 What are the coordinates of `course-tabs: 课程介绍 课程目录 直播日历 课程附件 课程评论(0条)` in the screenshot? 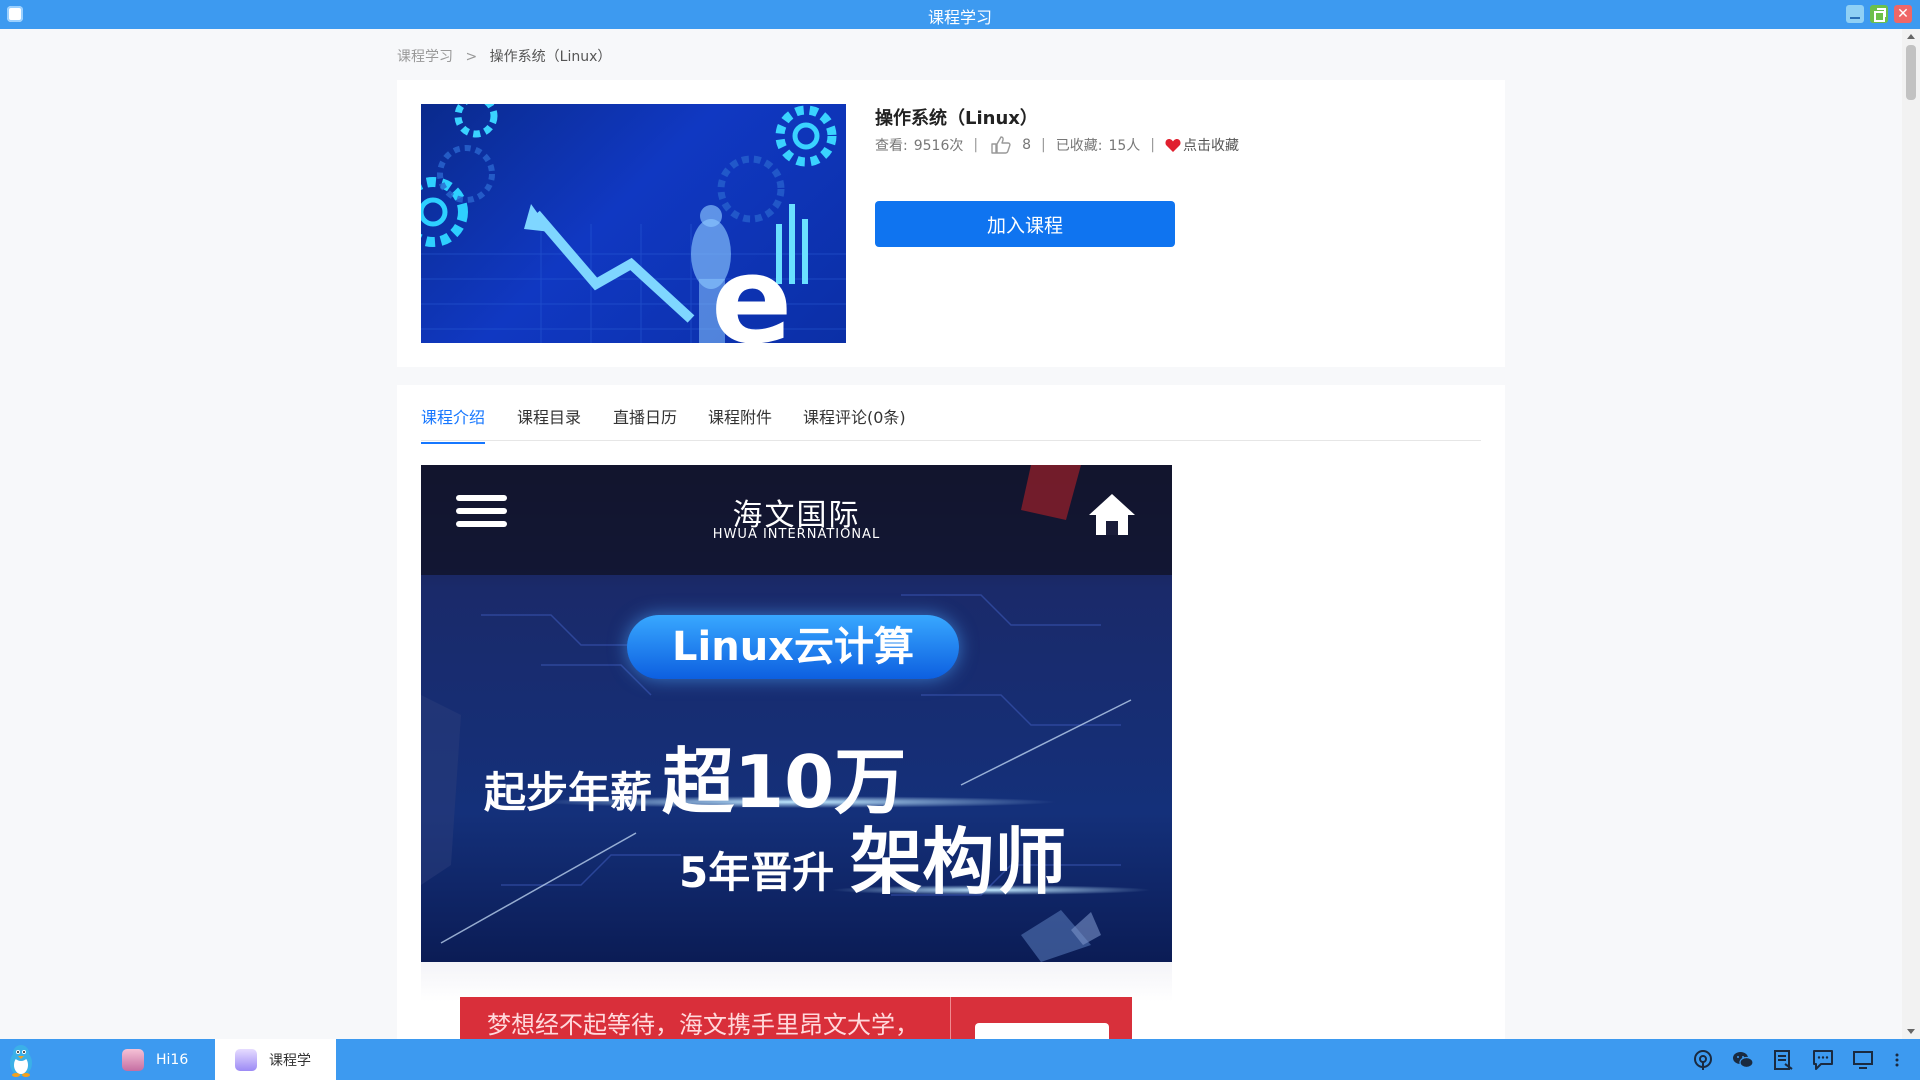 It's located at (951, 414).